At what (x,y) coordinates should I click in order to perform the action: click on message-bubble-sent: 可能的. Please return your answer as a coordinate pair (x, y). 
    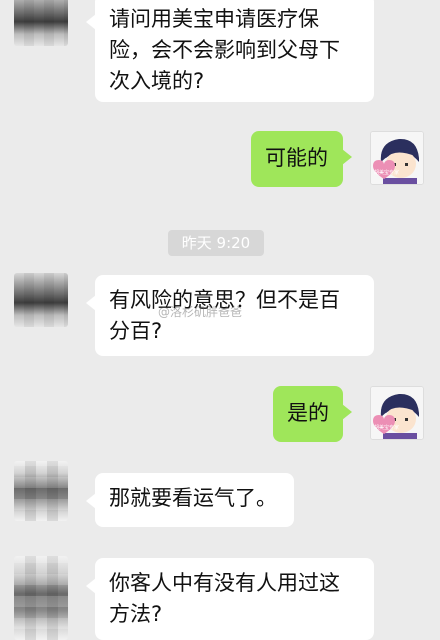
    Looking at the image, I should click on (301, 159).